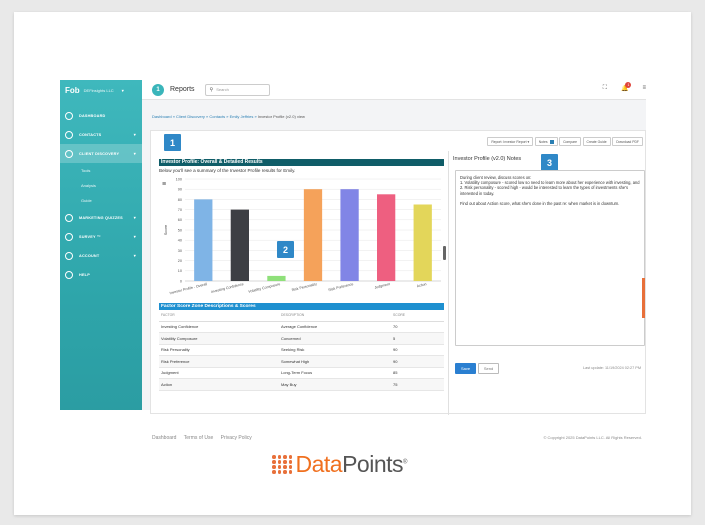 The width and height of the screenshot is (705, 525). What do you see at coordinates (335, 361) in the screenshot?
I see `description-cell: Somewhat High` at bounding box center [335, 361].